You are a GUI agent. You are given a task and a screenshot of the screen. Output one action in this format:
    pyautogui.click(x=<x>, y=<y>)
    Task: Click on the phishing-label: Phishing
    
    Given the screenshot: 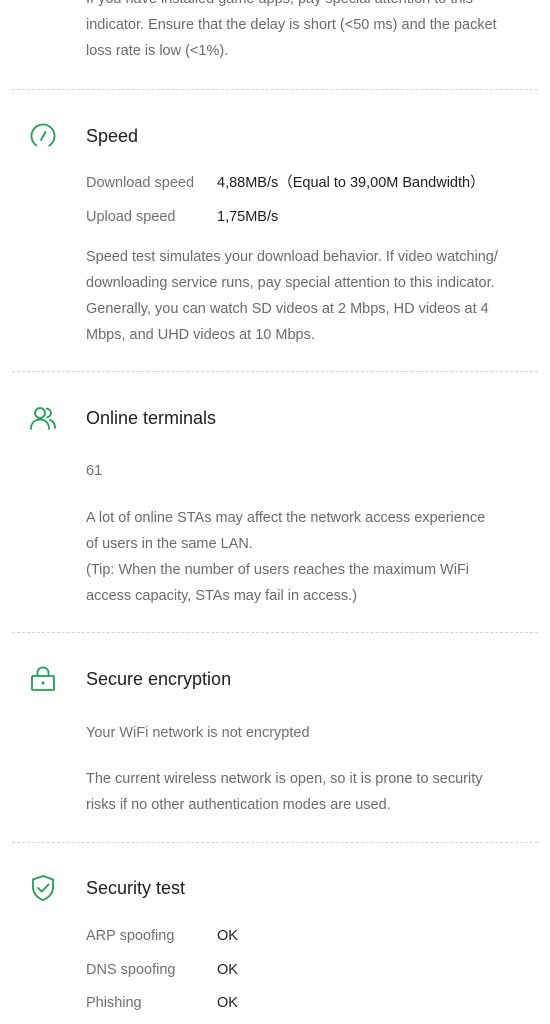 What is the action you would take?
    pyautogui.click(x=114, y=1003)
    